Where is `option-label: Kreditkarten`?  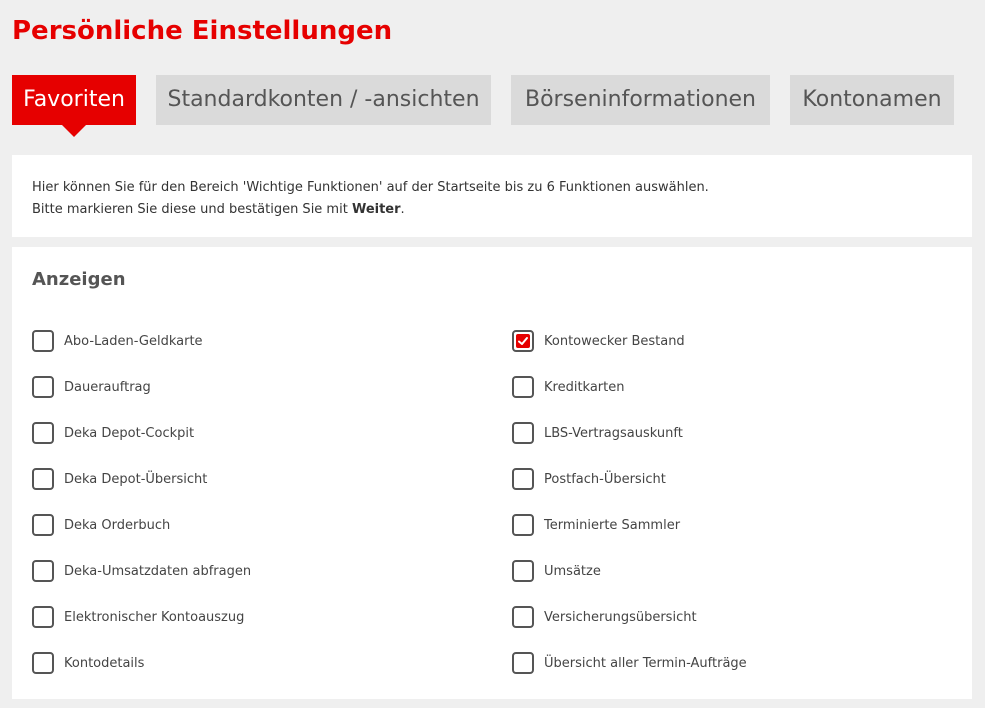 option-label: Kreditkarten is located at coordinates (584, 387).